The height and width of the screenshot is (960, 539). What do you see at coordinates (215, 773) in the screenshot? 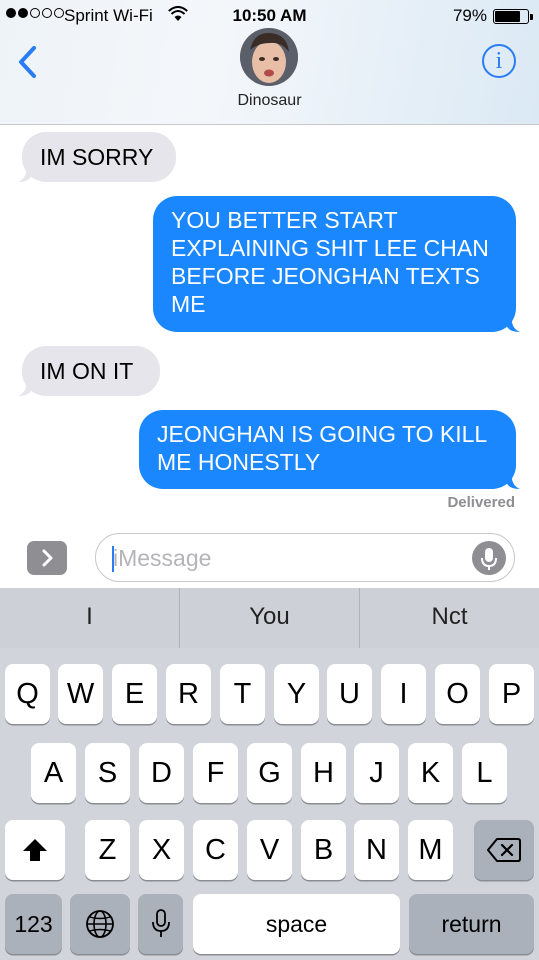
I see `key-f: F` at bounding box center [215, 773].